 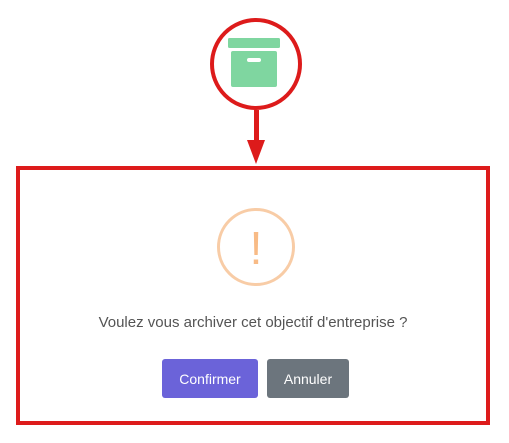 I want to click on archive-box-icon, so click(x=254, y=64).